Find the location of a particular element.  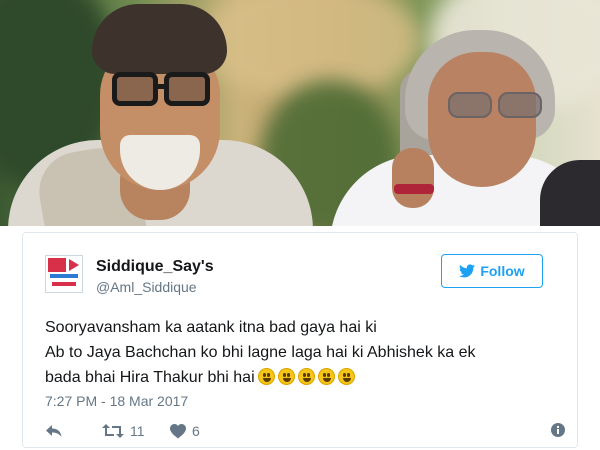

tweet-text-line-with-emoji: bada bhai Hira Thakur bhi hai is located at coordinates (305, 377).